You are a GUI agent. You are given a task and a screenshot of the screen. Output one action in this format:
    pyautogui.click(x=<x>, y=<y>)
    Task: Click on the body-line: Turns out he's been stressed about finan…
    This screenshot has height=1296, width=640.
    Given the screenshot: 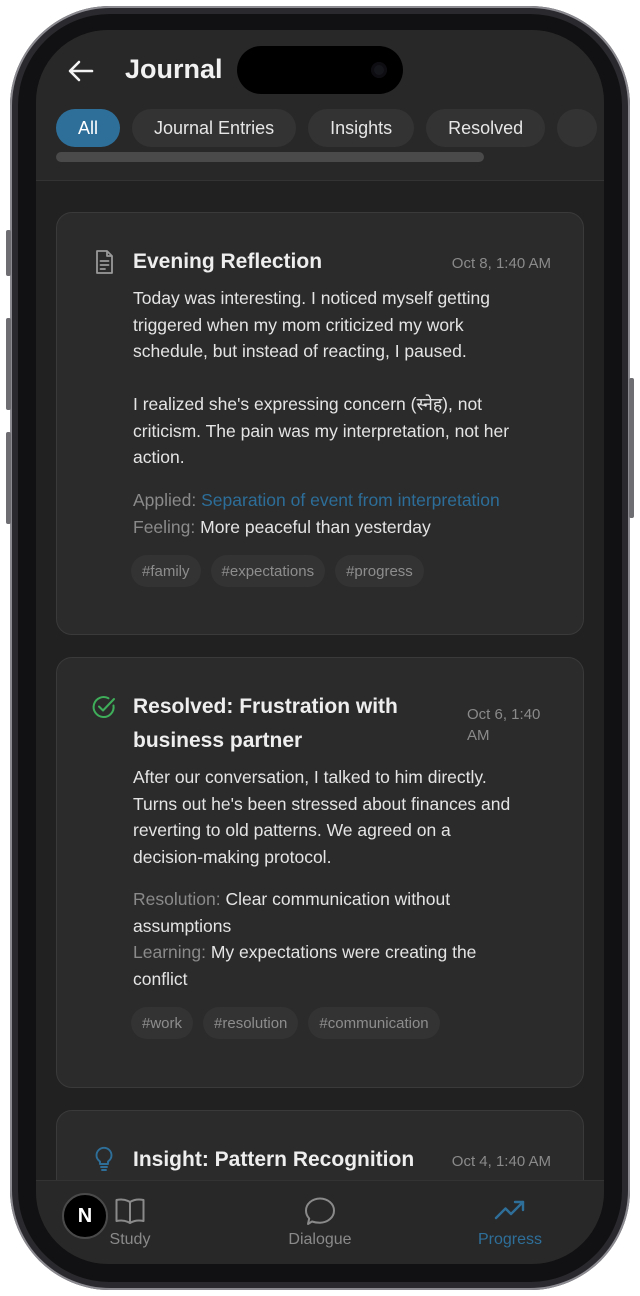 What is the action you would take?
    pyautogui.click(x=322, y=803)
    